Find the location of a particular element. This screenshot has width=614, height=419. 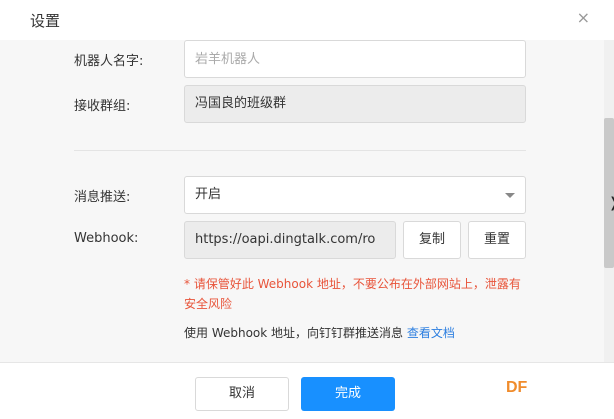

scrollbar-thumb is located at coordinates (609, 193).